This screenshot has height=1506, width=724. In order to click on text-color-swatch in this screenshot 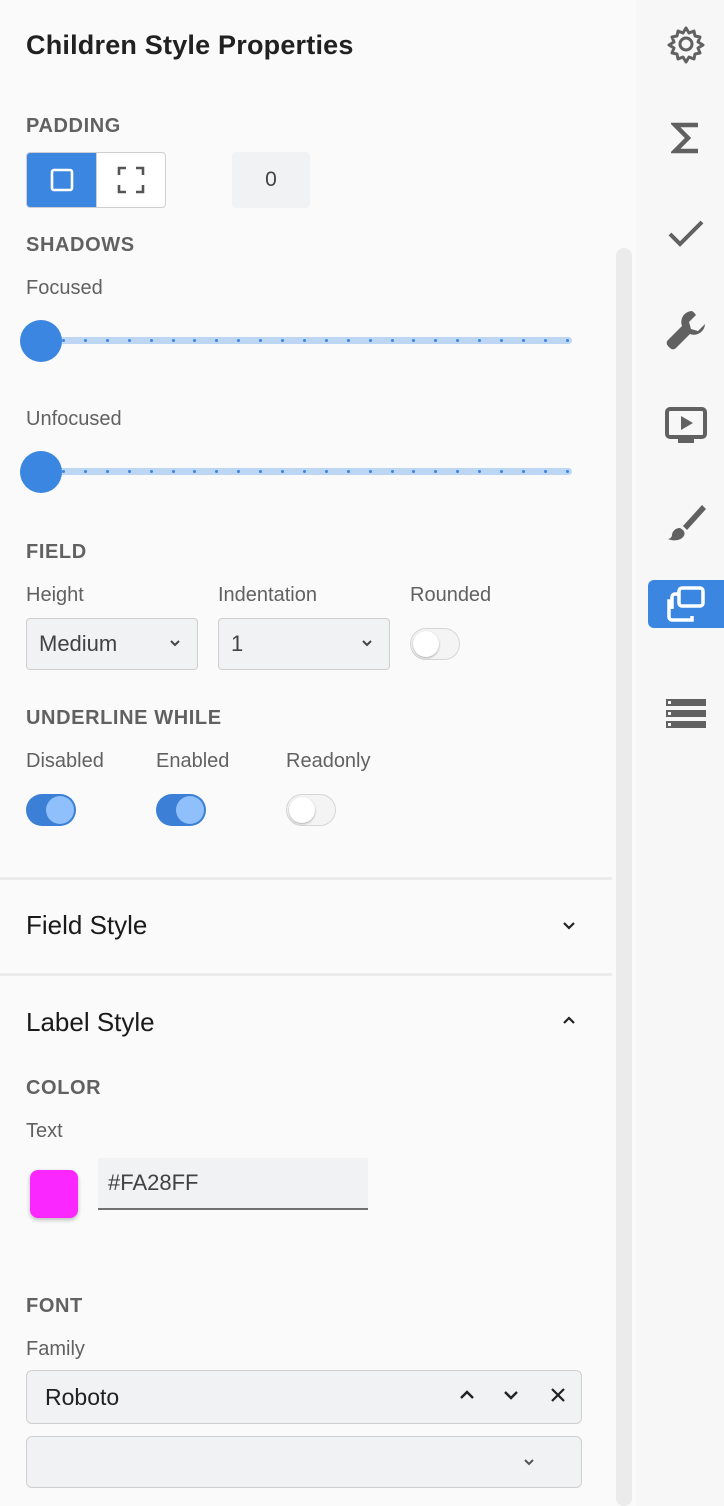, I will do `click(54, 1194)`.